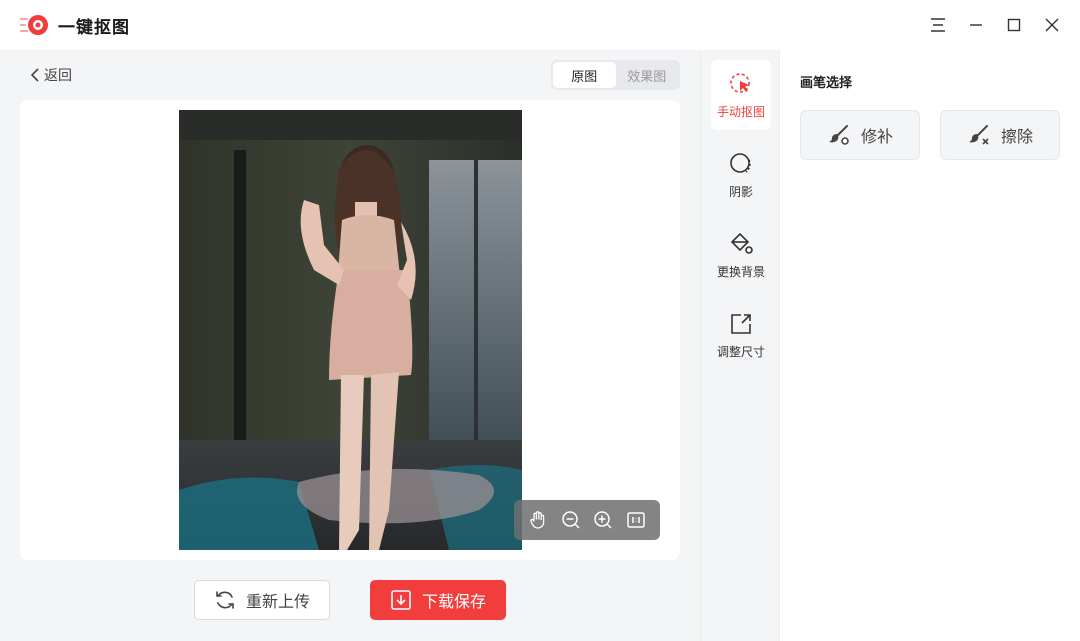 This screenshot has width=1080, height=641. Describe the element at coordinates (976, 25) in the screenshot. I see `minimize-icon` at that location.